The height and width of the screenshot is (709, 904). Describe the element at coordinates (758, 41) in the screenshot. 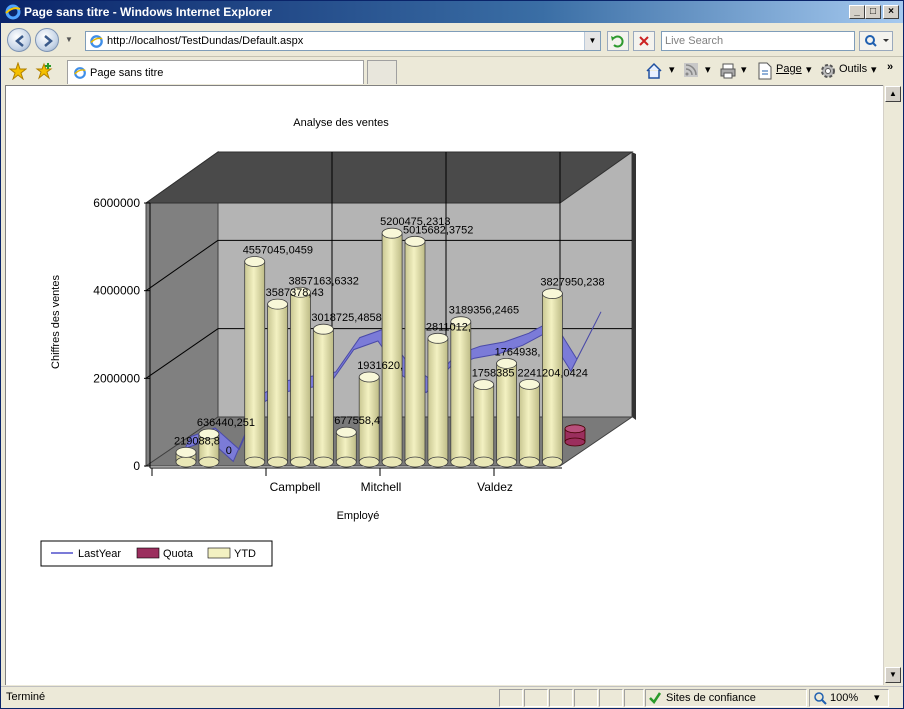

I see `search-input: Live Search` at that location.